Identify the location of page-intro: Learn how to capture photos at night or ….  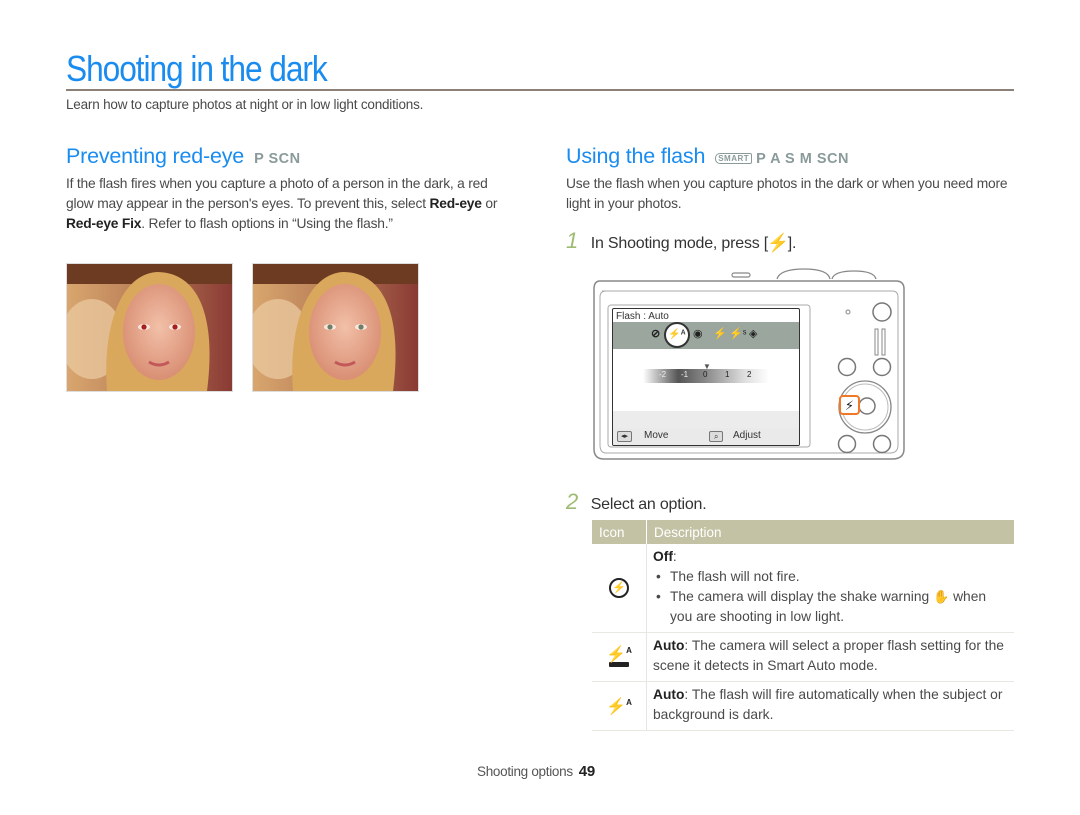
(245, 104).